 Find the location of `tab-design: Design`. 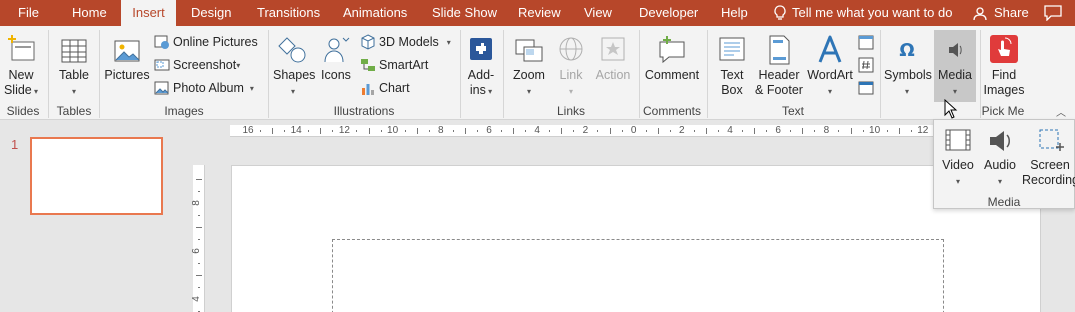

tab-design: Design is located at coordinates (211, 13).